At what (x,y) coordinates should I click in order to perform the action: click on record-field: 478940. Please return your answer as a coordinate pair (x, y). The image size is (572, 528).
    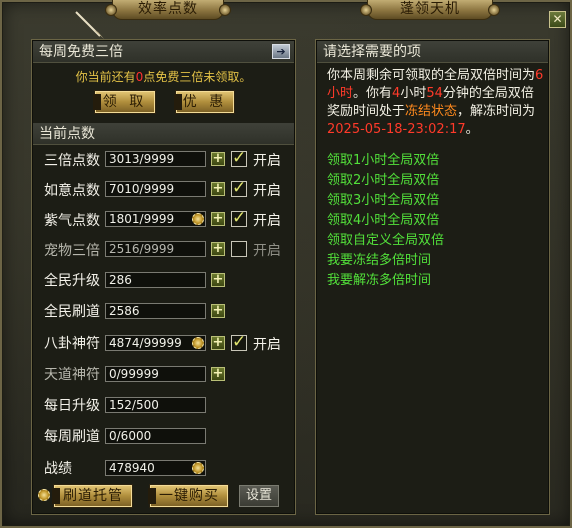
    Looking at the image, I should click on (155, 468).